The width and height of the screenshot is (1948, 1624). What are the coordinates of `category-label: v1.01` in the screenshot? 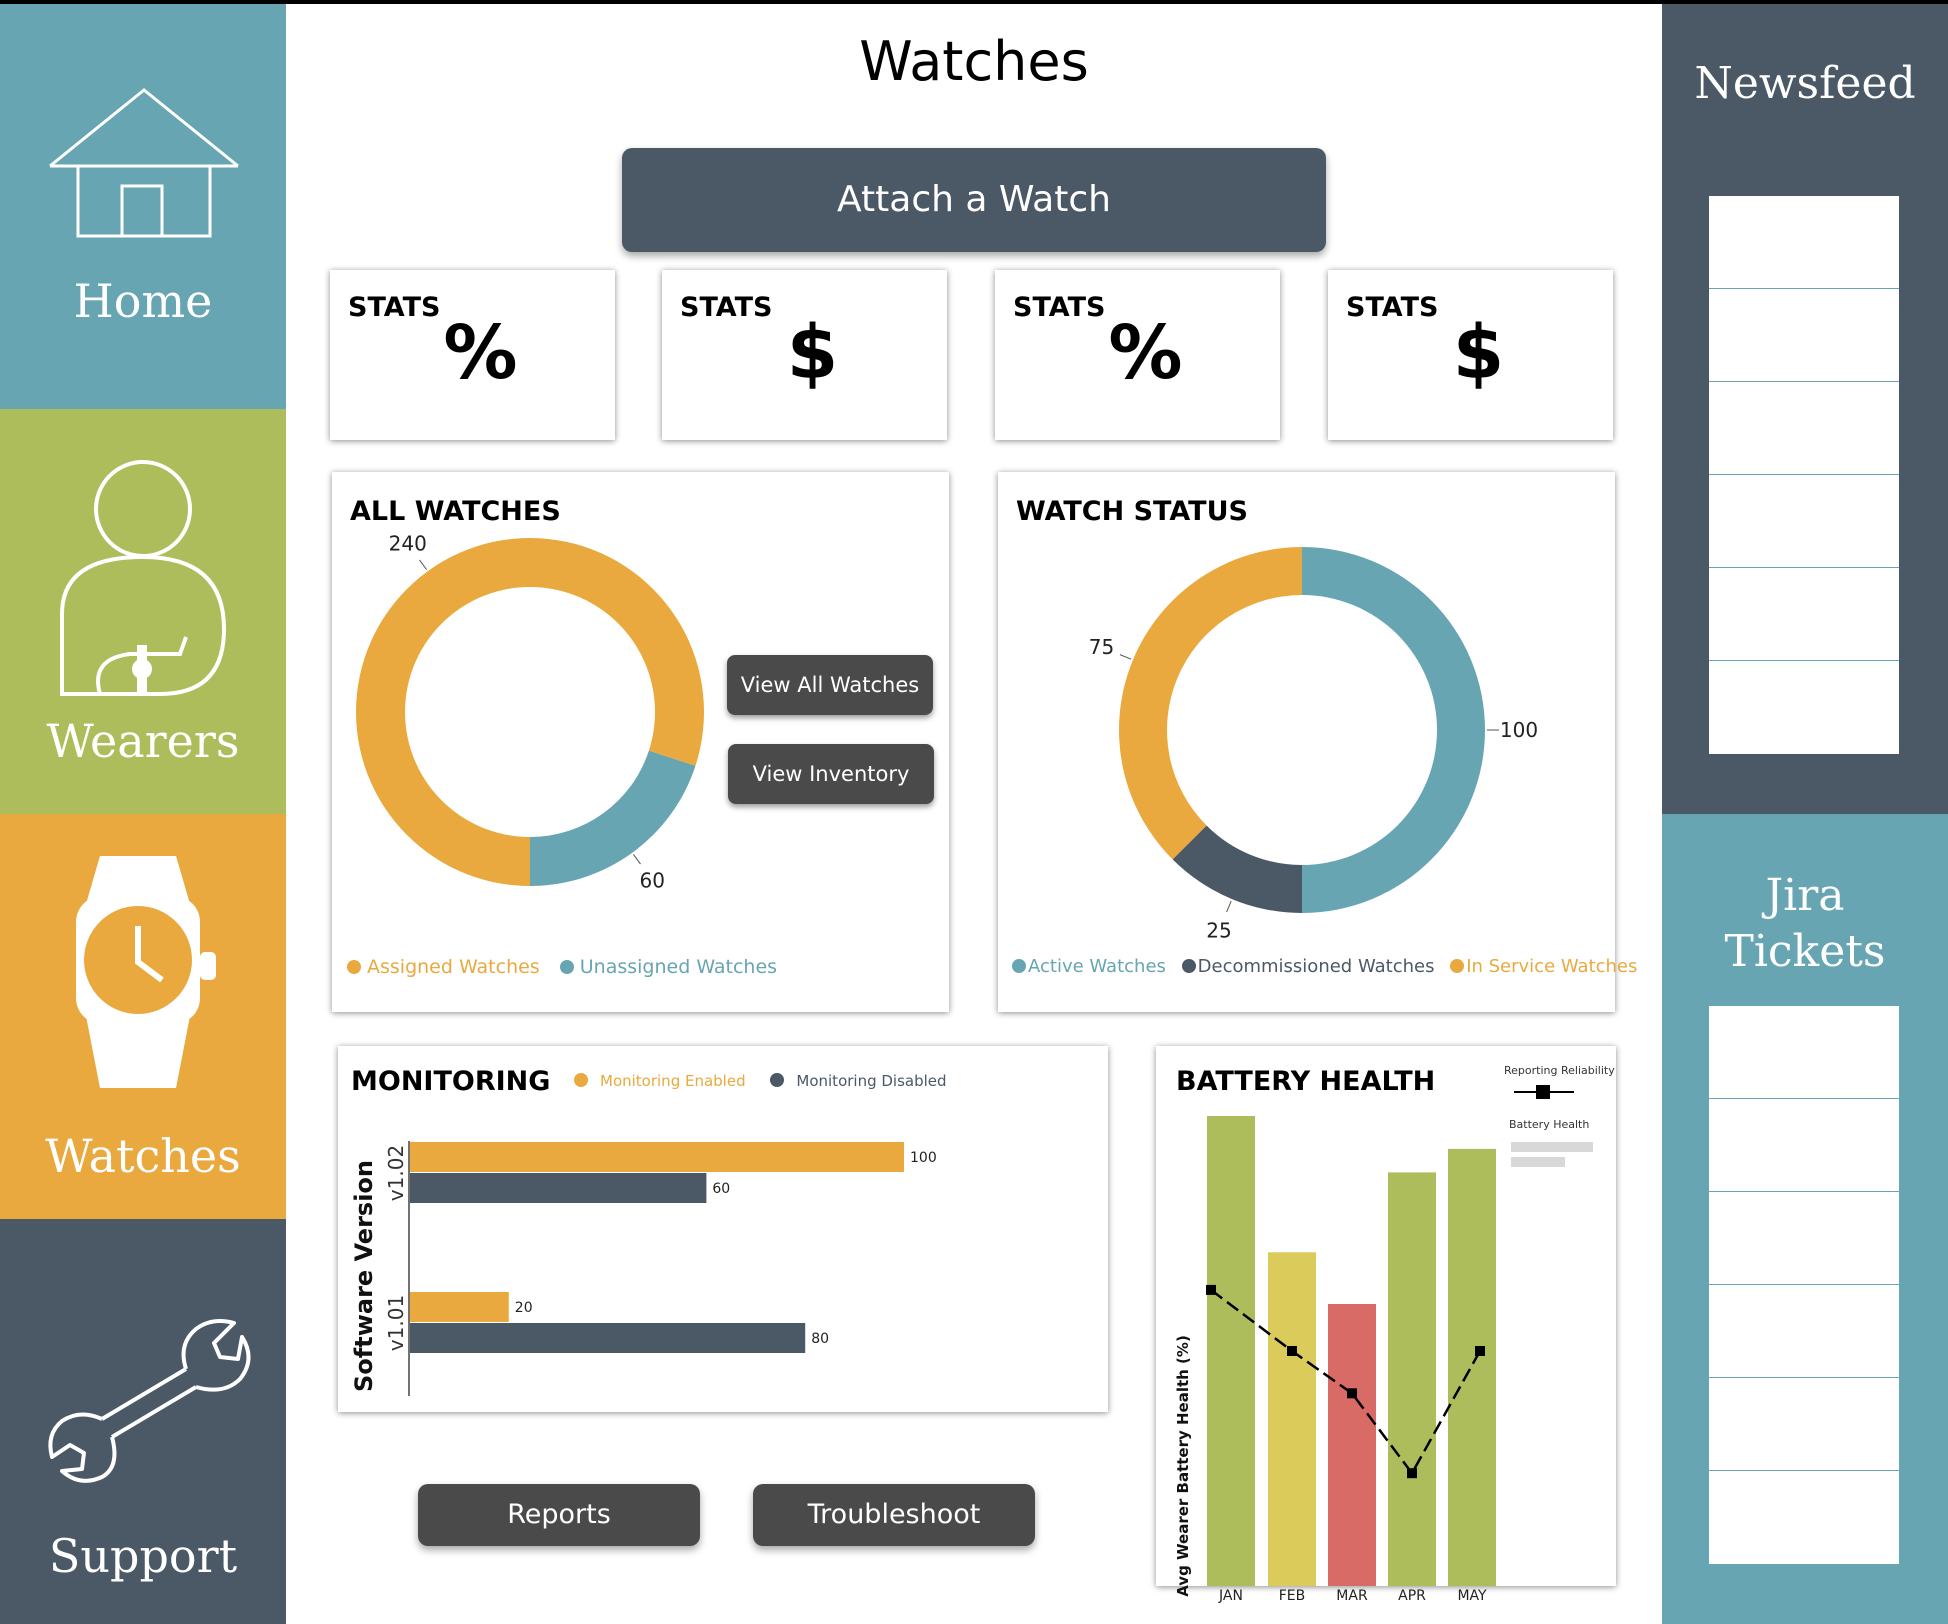 It's located at (396, 1323).